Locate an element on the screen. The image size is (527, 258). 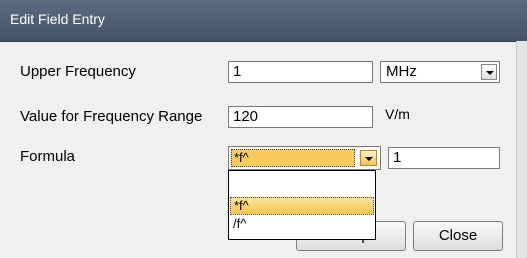
window-right-edge is located at coordinates (521, 149).